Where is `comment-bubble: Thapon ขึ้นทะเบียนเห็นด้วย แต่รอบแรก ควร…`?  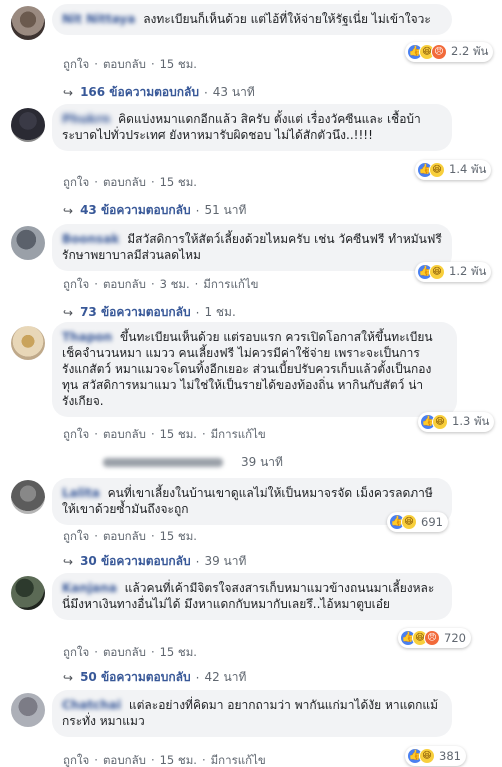
comment-bubble: Thapon ขึ้นทะเบียนเห็นด้วย แต่รอบแรก ควร… is located at coordinates (254, 369).